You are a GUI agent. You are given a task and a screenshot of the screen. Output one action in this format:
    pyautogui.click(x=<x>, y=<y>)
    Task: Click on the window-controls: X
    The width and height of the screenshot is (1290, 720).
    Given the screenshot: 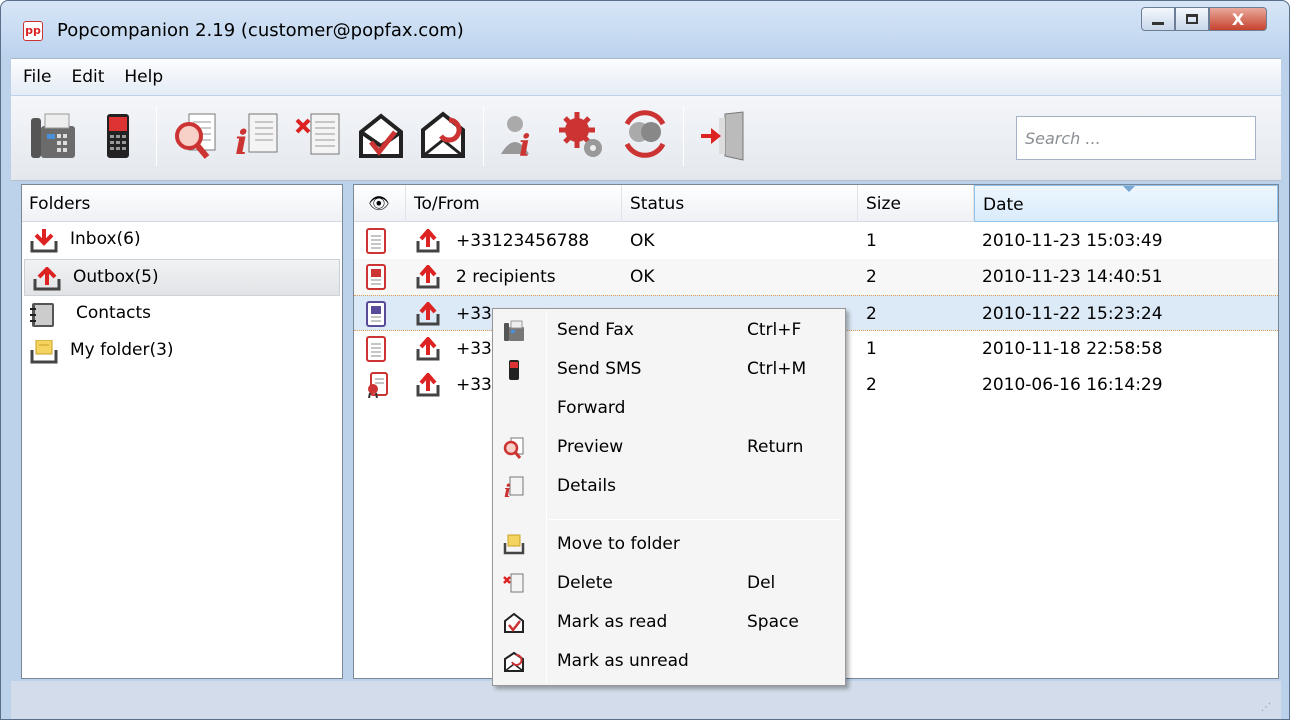 What is the action you would take?
    pyautogui.click(x=1204, y=19)
    